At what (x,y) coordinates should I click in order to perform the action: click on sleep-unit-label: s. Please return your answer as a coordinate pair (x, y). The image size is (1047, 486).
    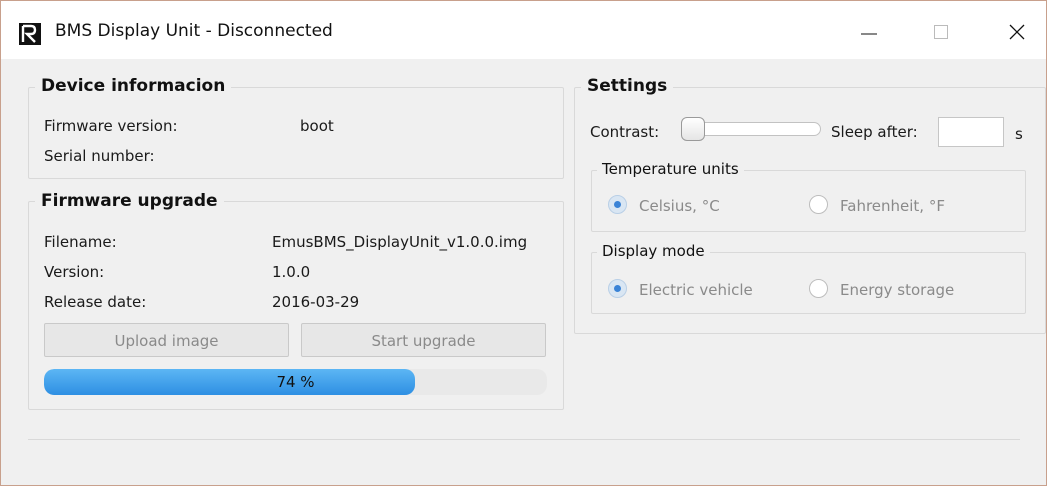
    Looking at the image, I should click on (1019, 134).